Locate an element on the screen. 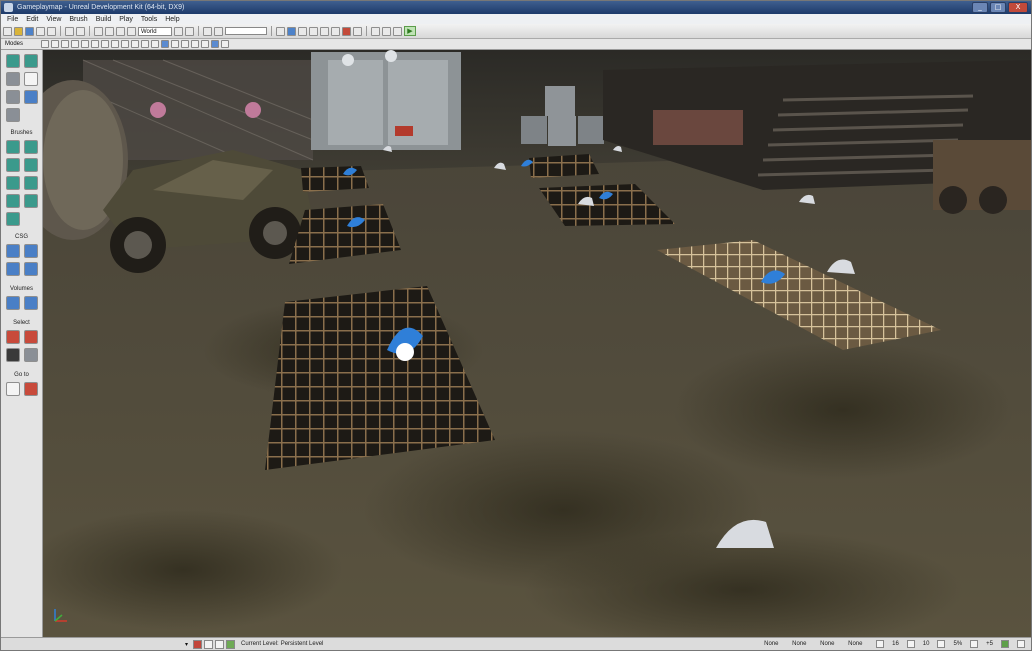  level-dropdown-arrow-icon: ▾ is located at coordinates (189, 644).